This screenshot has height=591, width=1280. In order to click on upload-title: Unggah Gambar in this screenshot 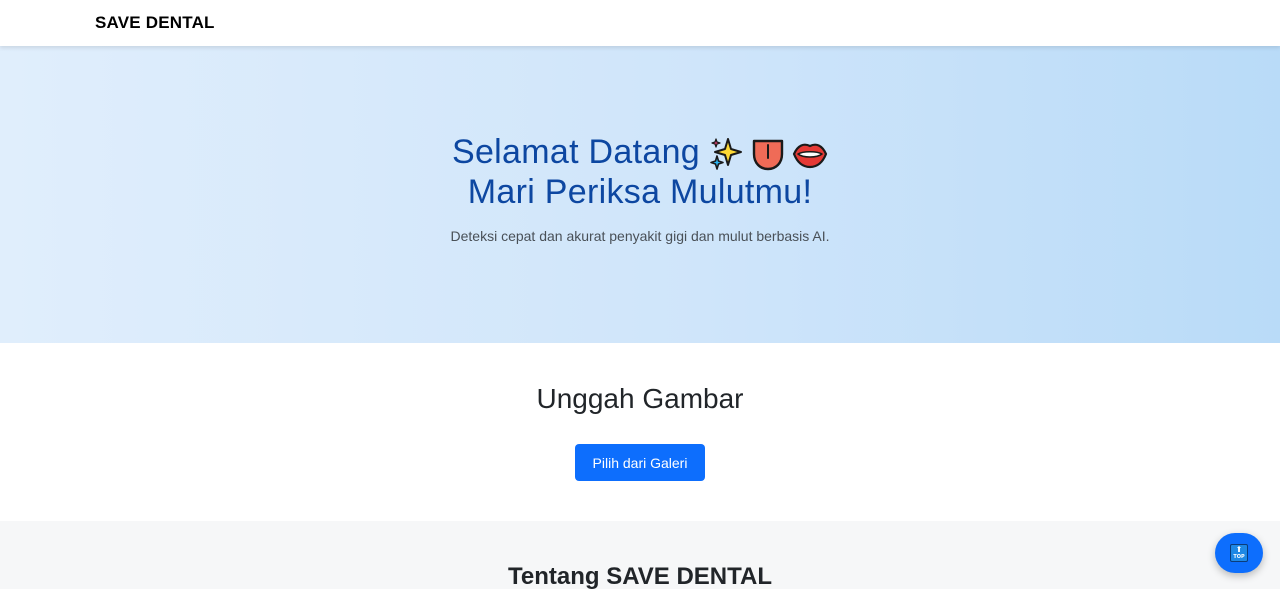, I will do `click(640, 398)`.